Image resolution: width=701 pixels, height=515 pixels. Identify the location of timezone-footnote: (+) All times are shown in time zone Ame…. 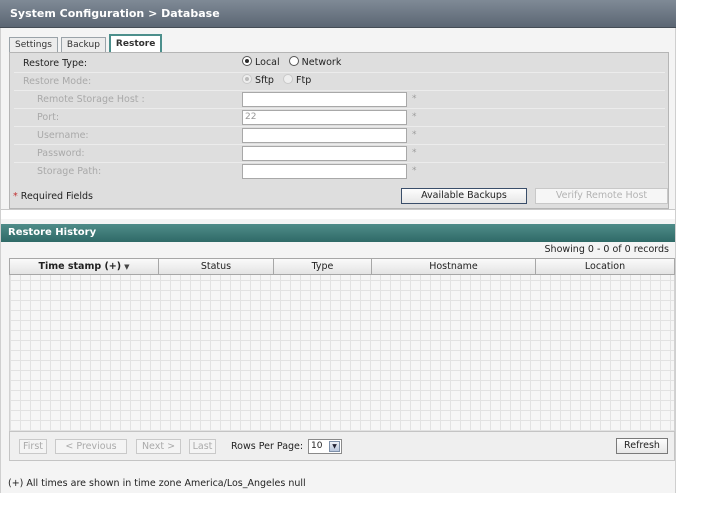
(157, 483).